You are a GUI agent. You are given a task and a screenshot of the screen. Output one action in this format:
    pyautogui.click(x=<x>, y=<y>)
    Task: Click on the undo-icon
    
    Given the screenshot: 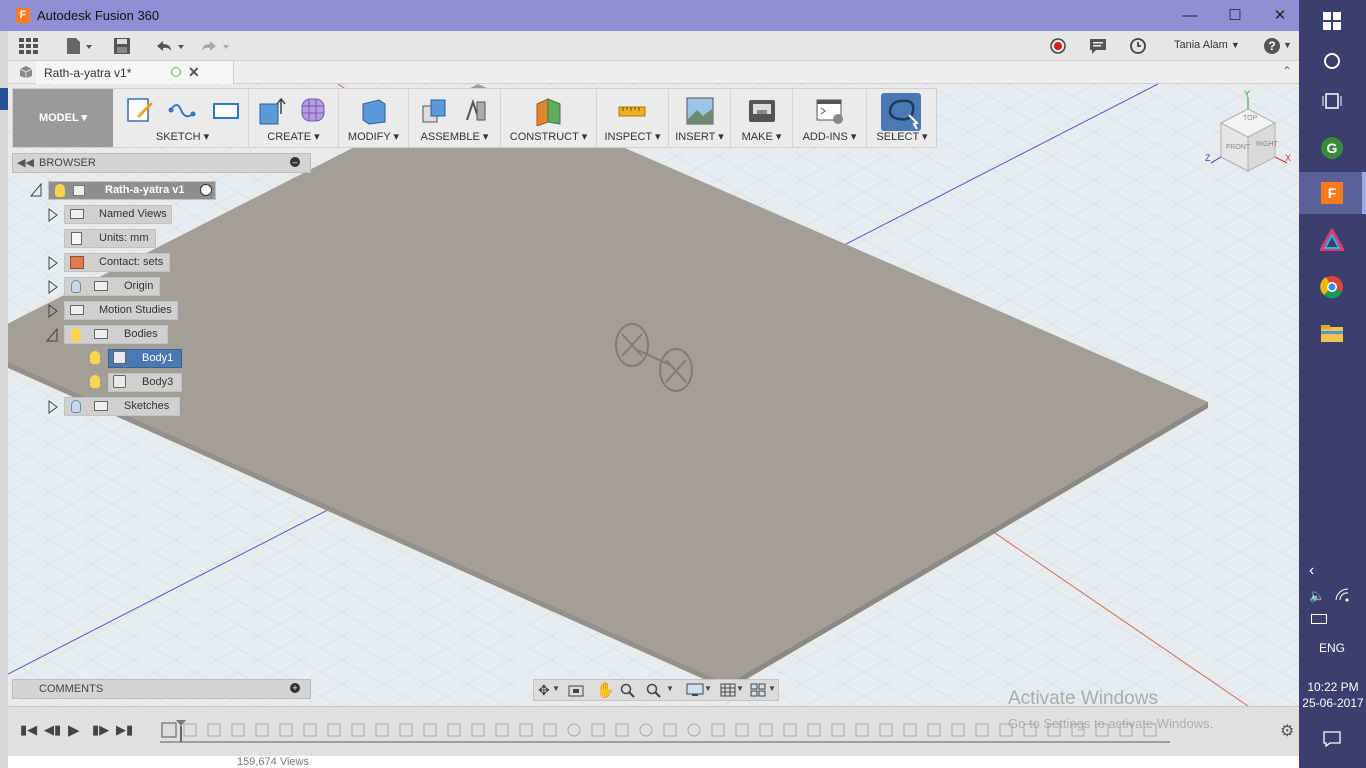 What is the action you would take?
    pyautogui.click(x=169, y=46)
    